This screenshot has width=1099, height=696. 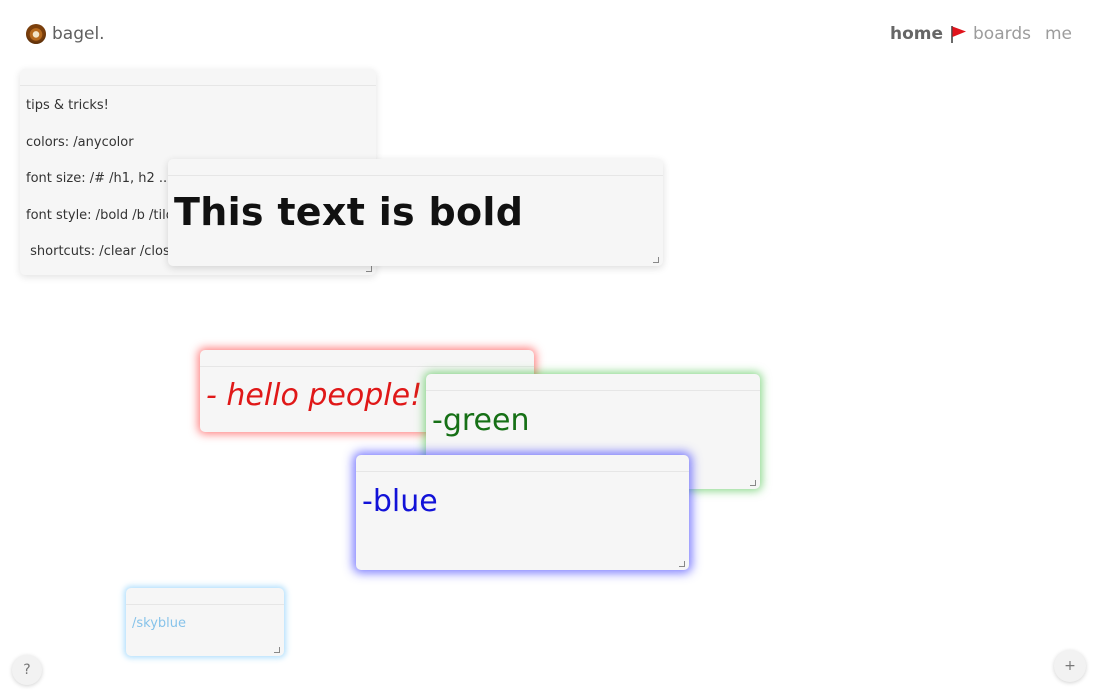 What do you see at coordinates (78, 34) in the screenshot?
I see `brand-name: bagel.` at bounding box center [78, 34].